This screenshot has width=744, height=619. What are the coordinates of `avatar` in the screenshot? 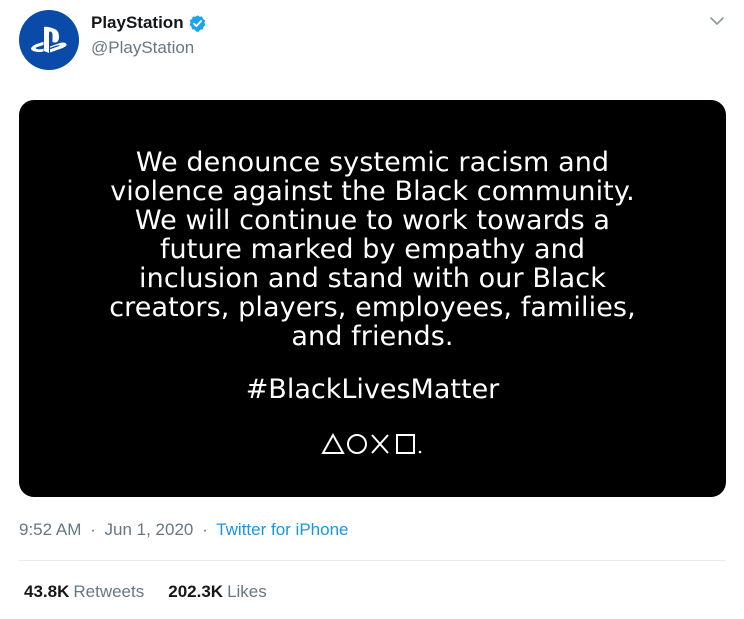 It's located at (49, 40).